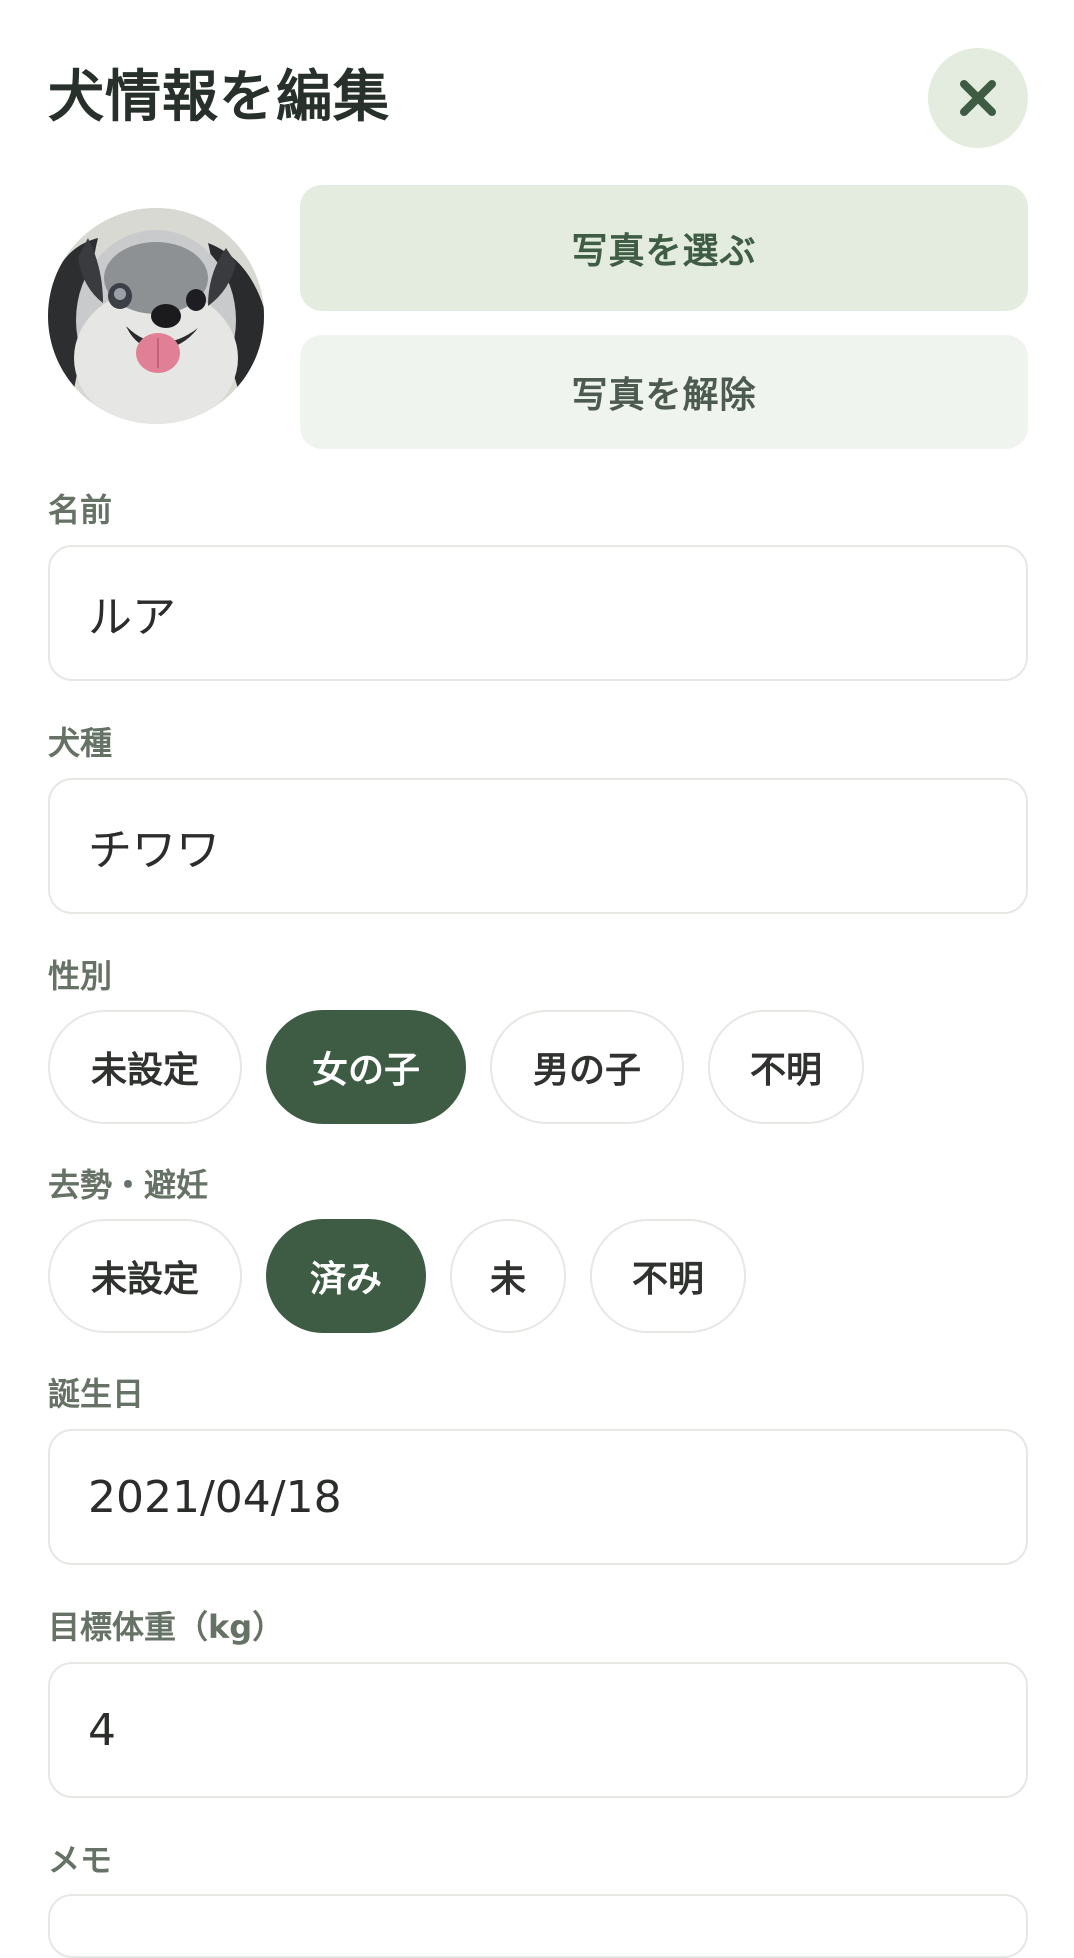 The image size is (1074, 1958). What do you see at coordinates (80, 976) in the screenshot?
I see `sex-label: 性別` at bounding box center [80, 976].